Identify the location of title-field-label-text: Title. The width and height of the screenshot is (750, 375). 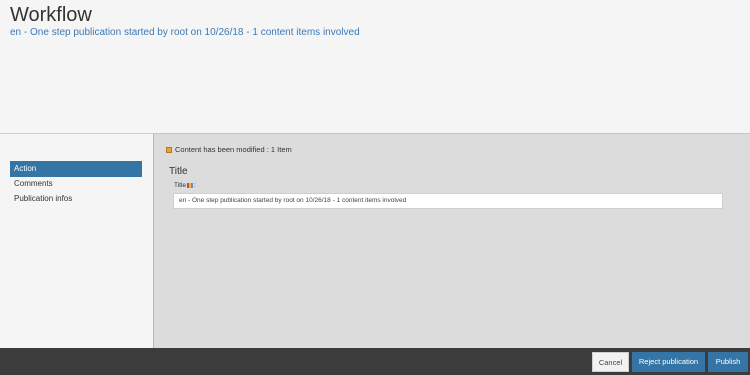
(180, 185).